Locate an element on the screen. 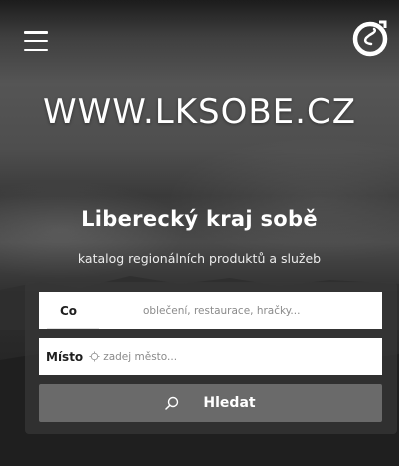 This screenshot has height=466, width=399. what-input is located at coordinates (262, 310).